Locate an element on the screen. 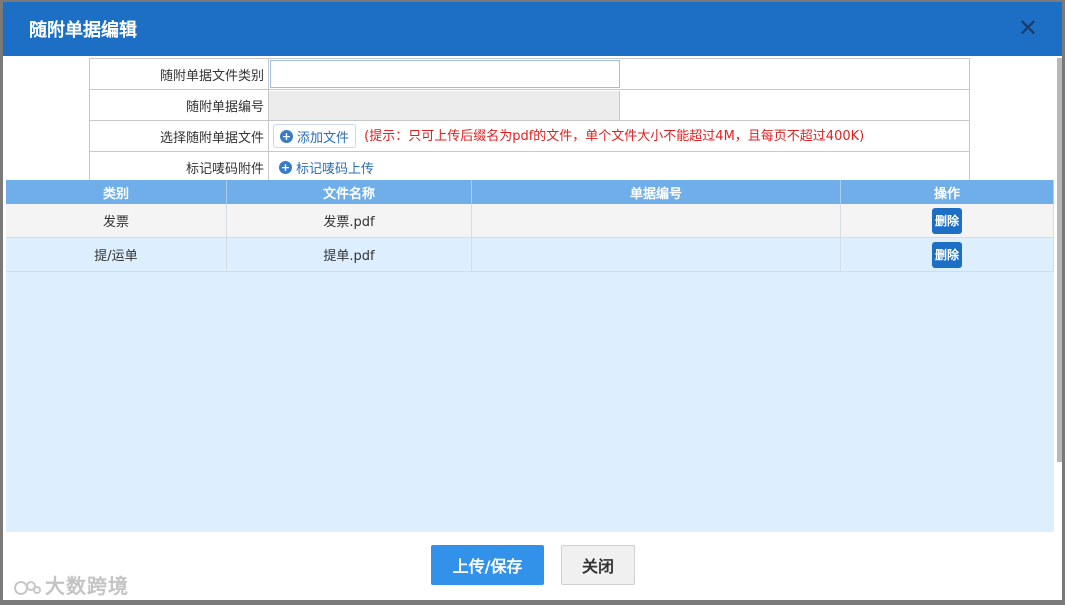 The image size is (1065, 605). file-label: 选择随附单据文件 is located at coordinates (179, 136).